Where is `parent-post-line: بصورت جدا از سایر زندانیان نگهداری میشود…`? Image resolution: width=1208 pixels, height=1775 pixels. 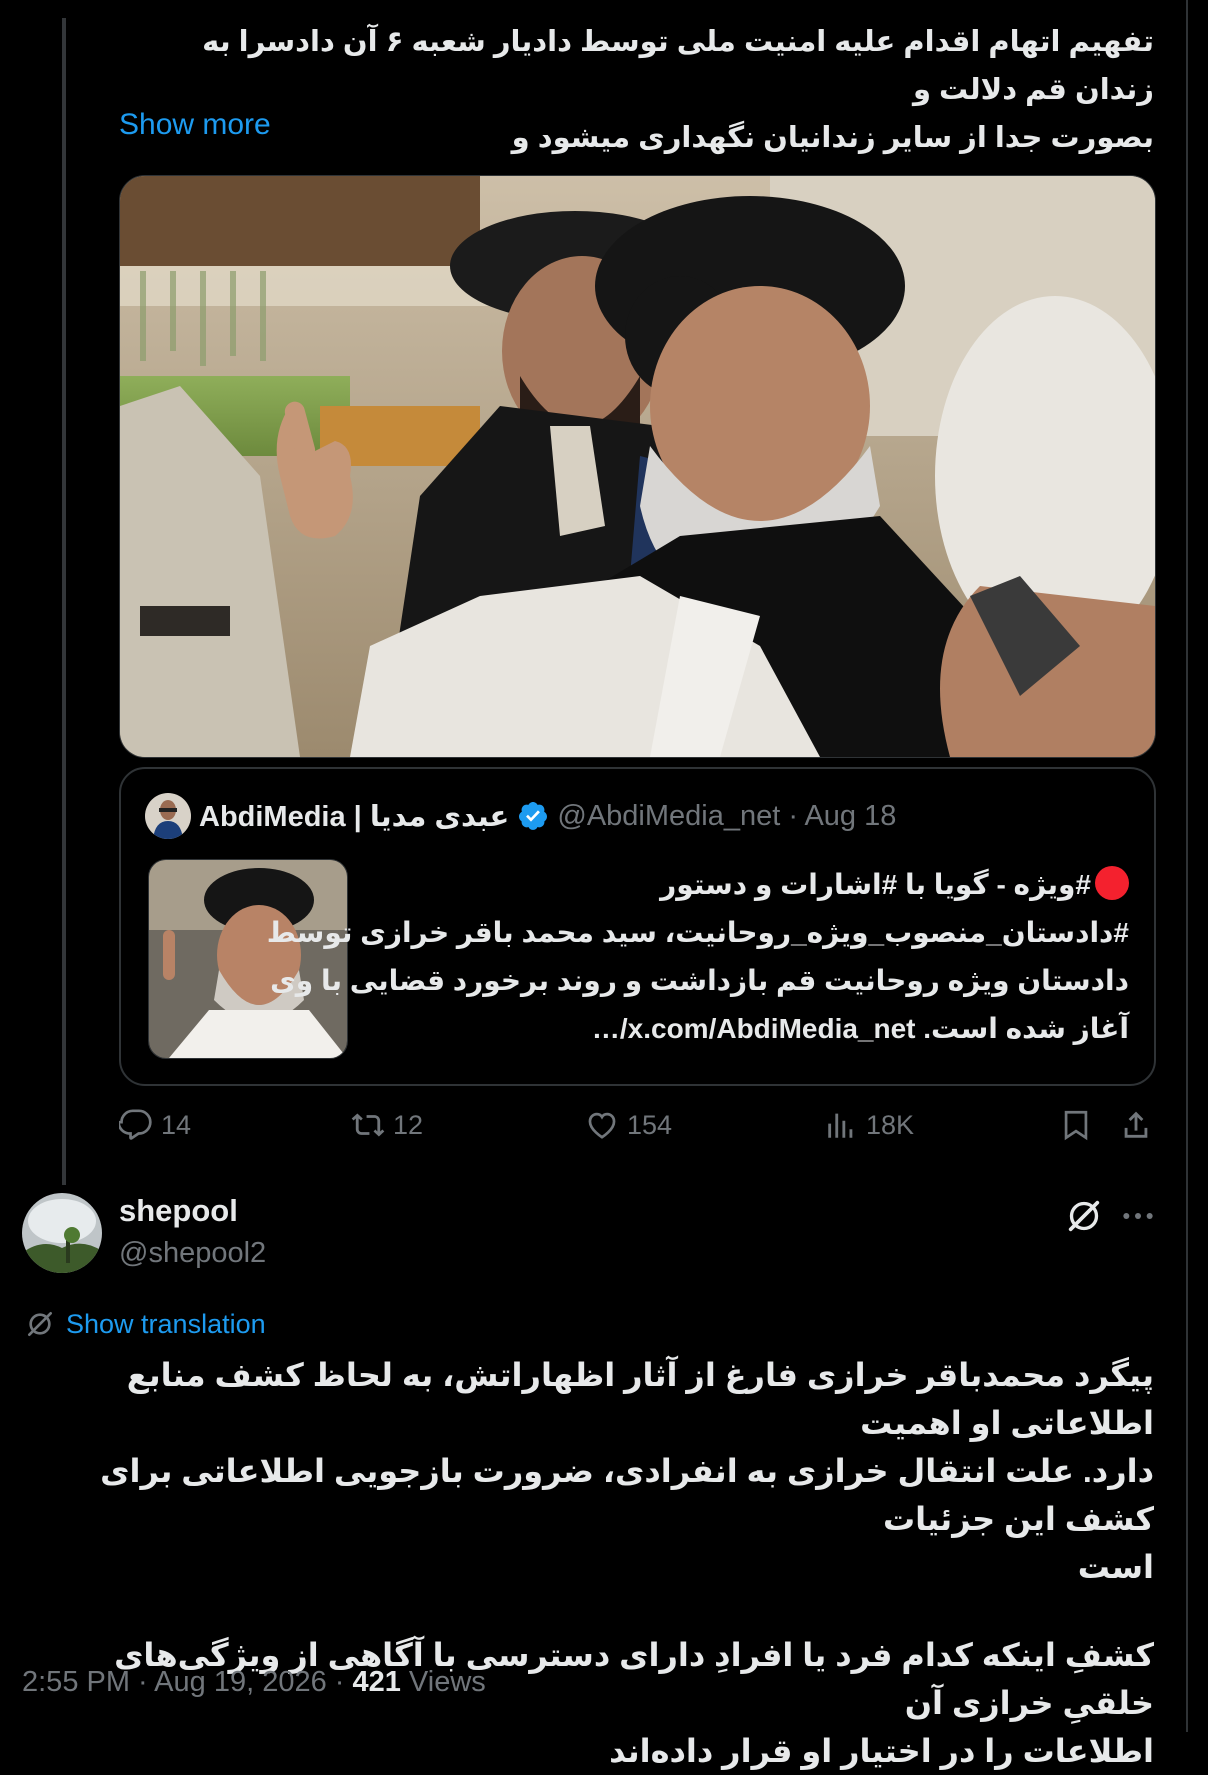
parent-post-line: بصورت جدا از سایر زندانیان نگهداری میشود… is located at coordinates (832, 138).